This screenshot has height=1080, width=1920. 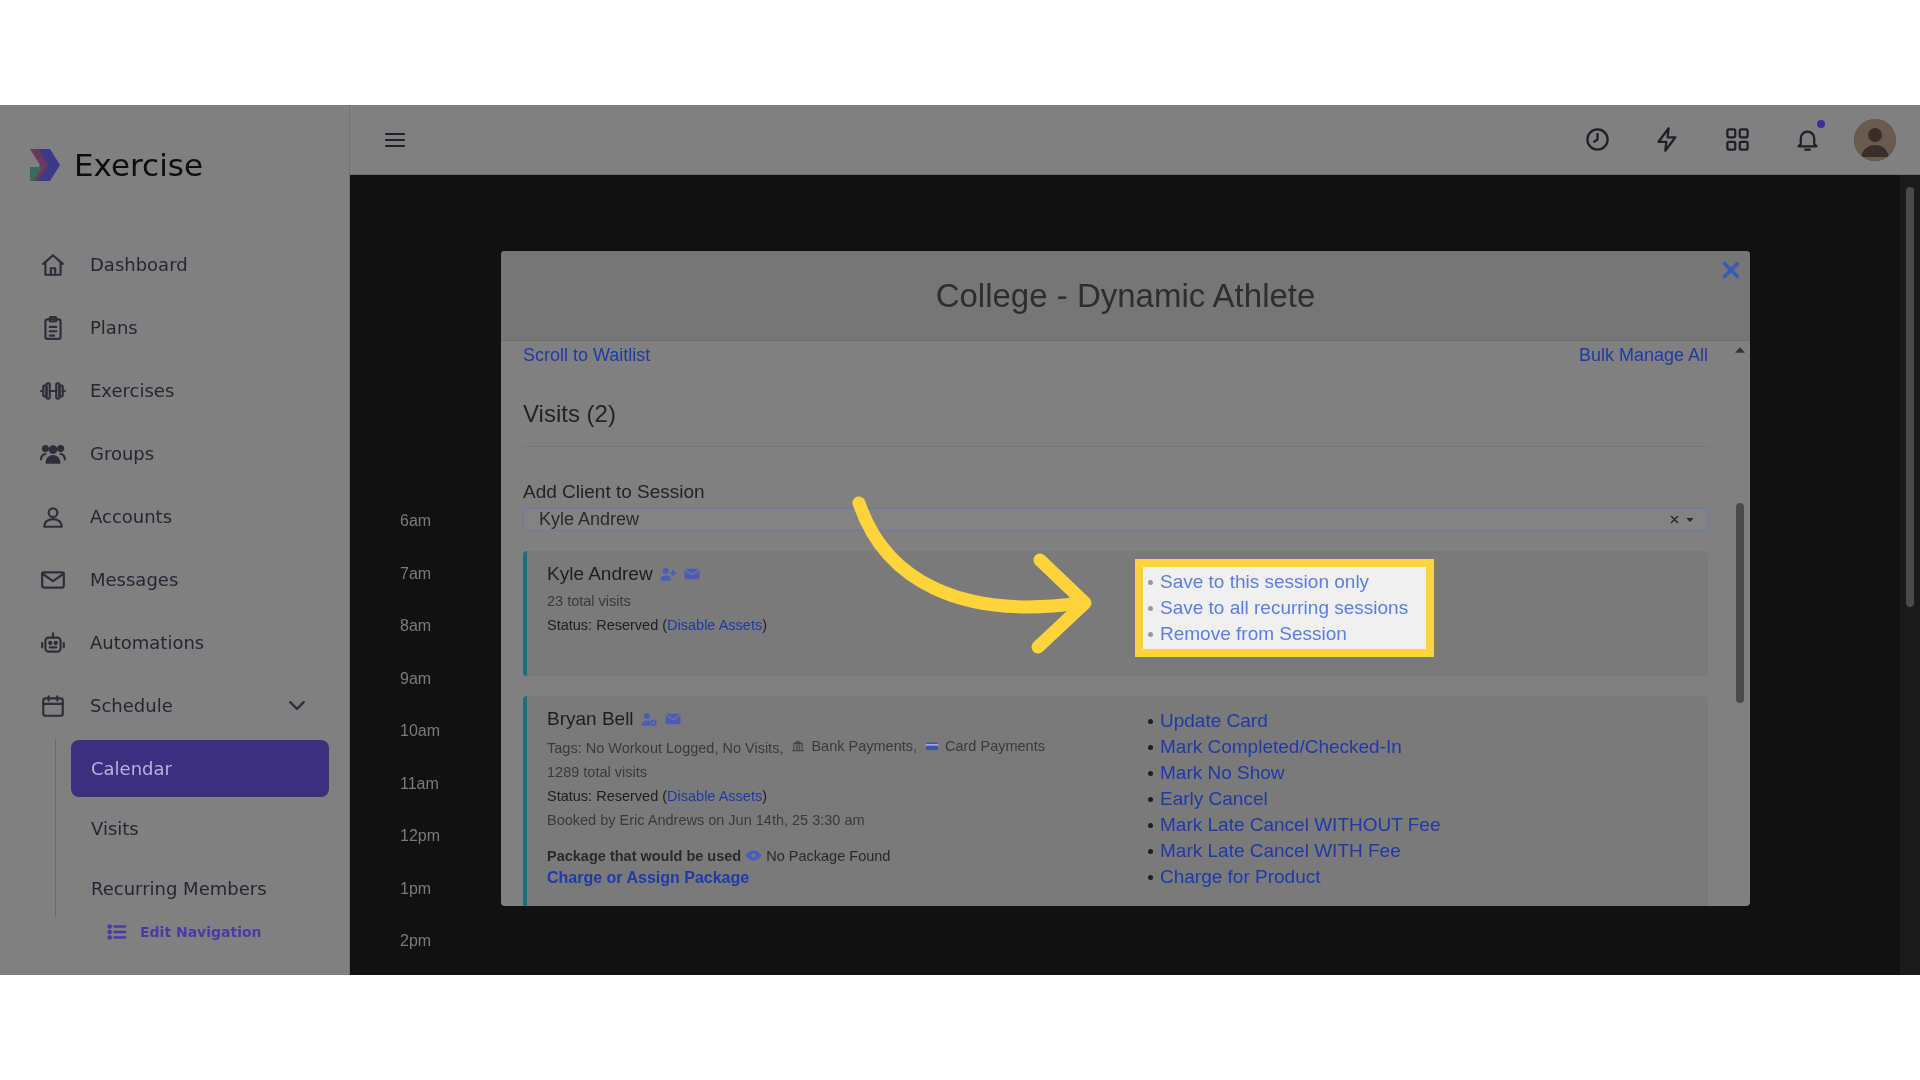 What do you see at coordinates (589, 601) in the screenshot?
I see `detail-text: 23 total visits` at bounding box center [589, 601].